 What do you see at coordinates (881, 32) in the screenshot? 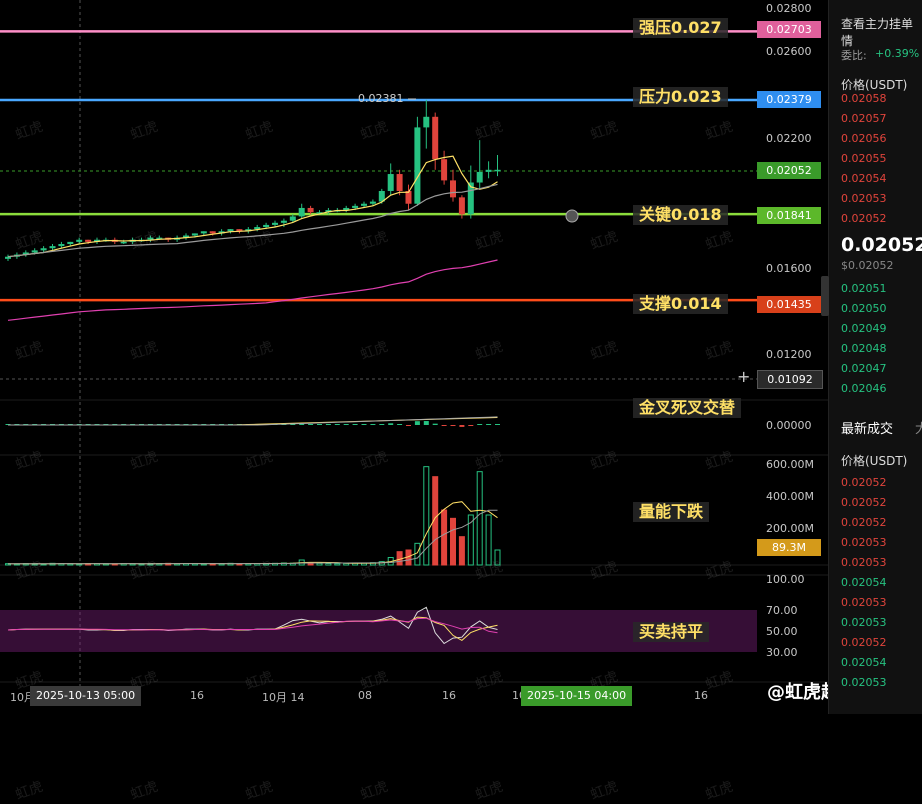
I see `order-book-title: 查看主力挂单情` at bounding box center [881, 32].